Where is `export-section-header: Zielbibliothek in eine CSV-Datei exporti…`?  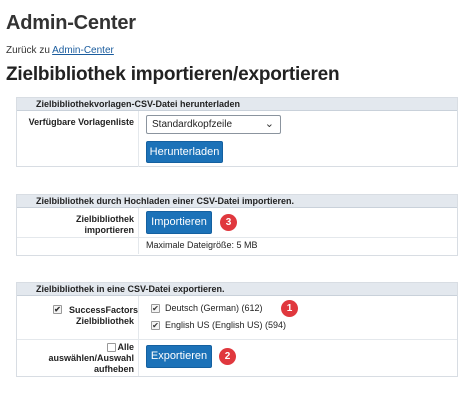
export-section-header: Zielbibliothek in eine CSV-Datei exporti… is located at coordinates (237, 289).